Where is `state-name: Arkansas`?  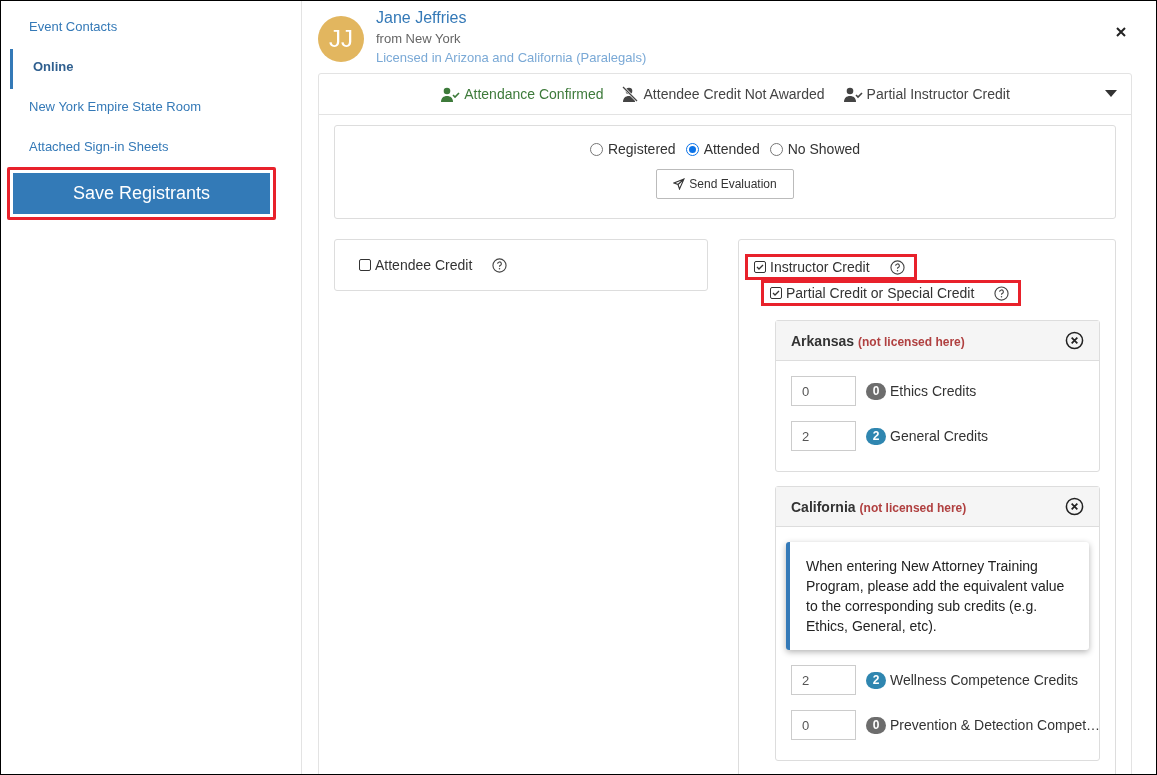
state-name: Arkansas is located at coordinates (823, 340).